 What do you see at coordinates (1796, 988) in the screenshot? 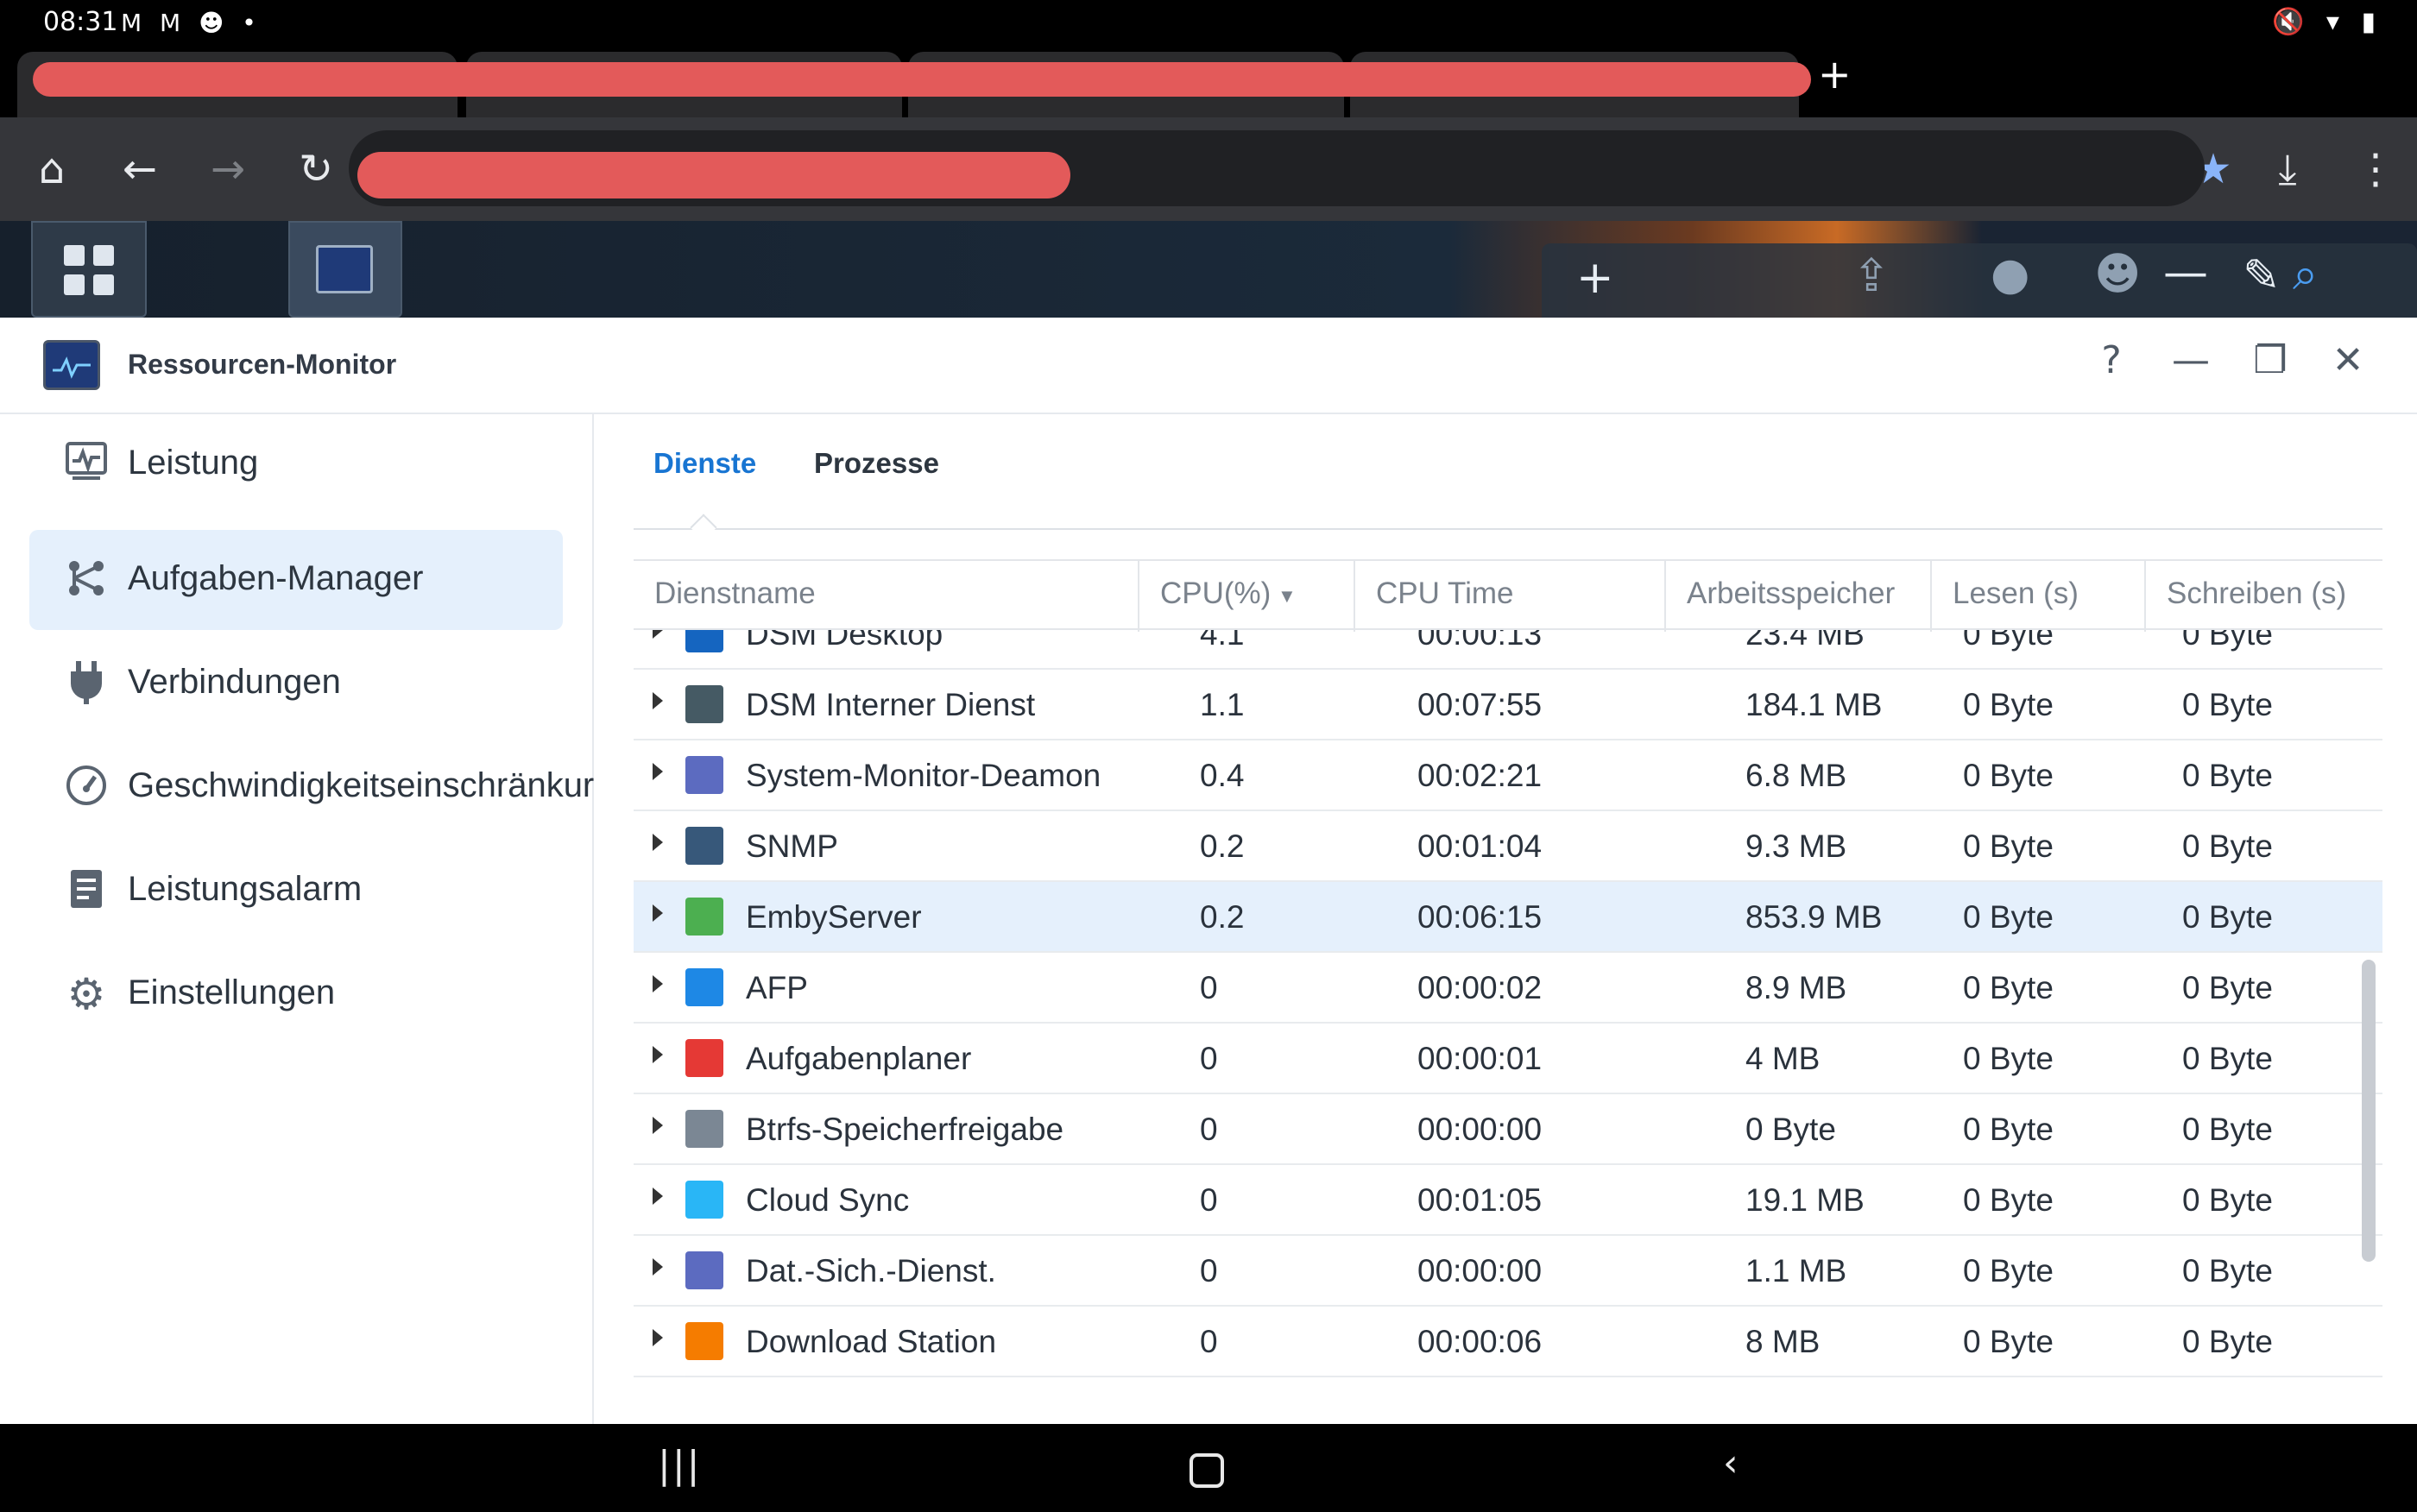
I see `cell-arbeitsspeicher: 8.9 MB` at bounding box center [1796, 988].